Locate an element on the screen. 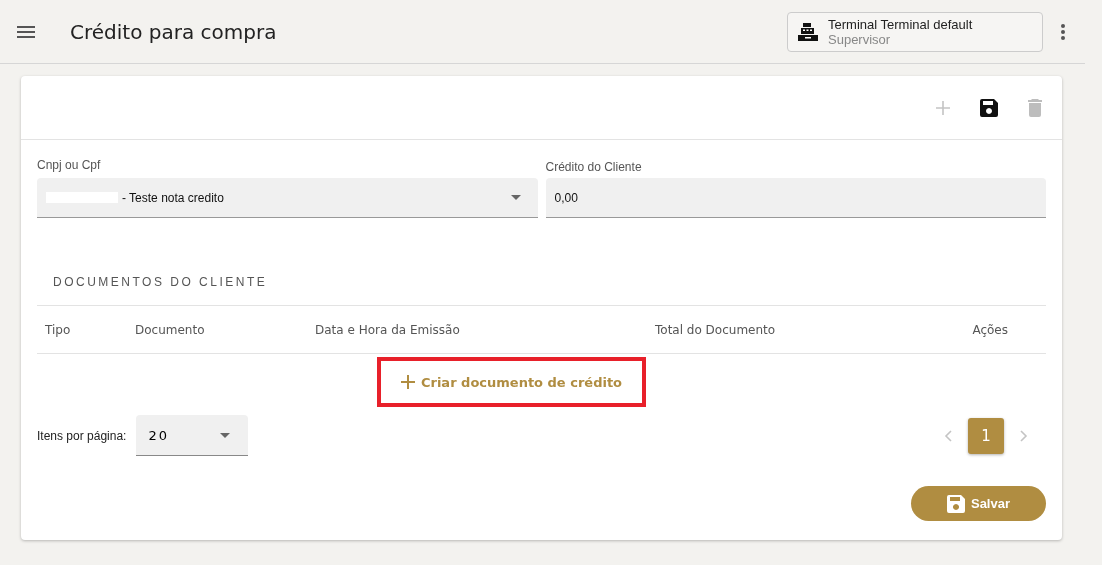 Image resolution: width=1102 pixels, height=565 pixels. terminal-name: Terminal Terminal default is located at coordinates (900, 24).